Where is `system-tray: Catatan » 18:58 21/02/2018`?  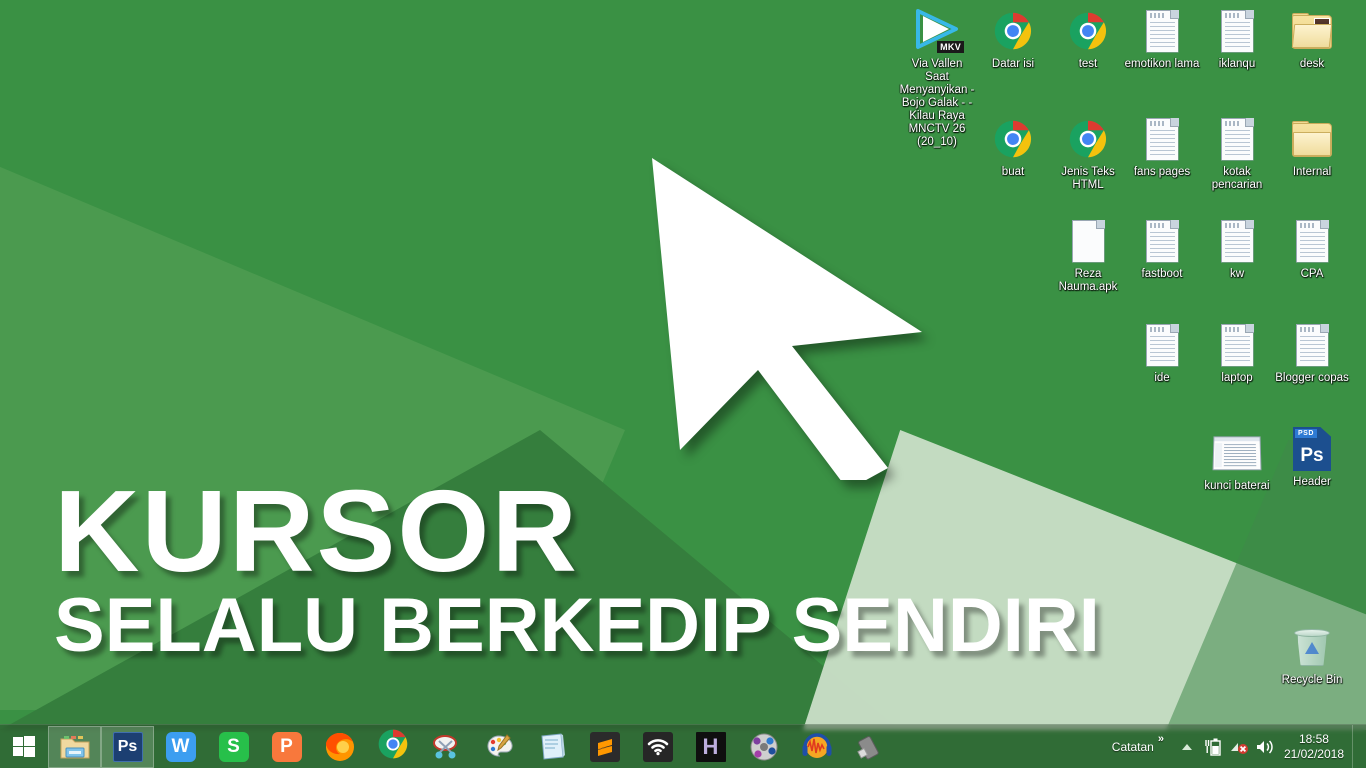 system-tray: Catatan » 18:58 21/02/2018 is located at coordinates (1239, 746).